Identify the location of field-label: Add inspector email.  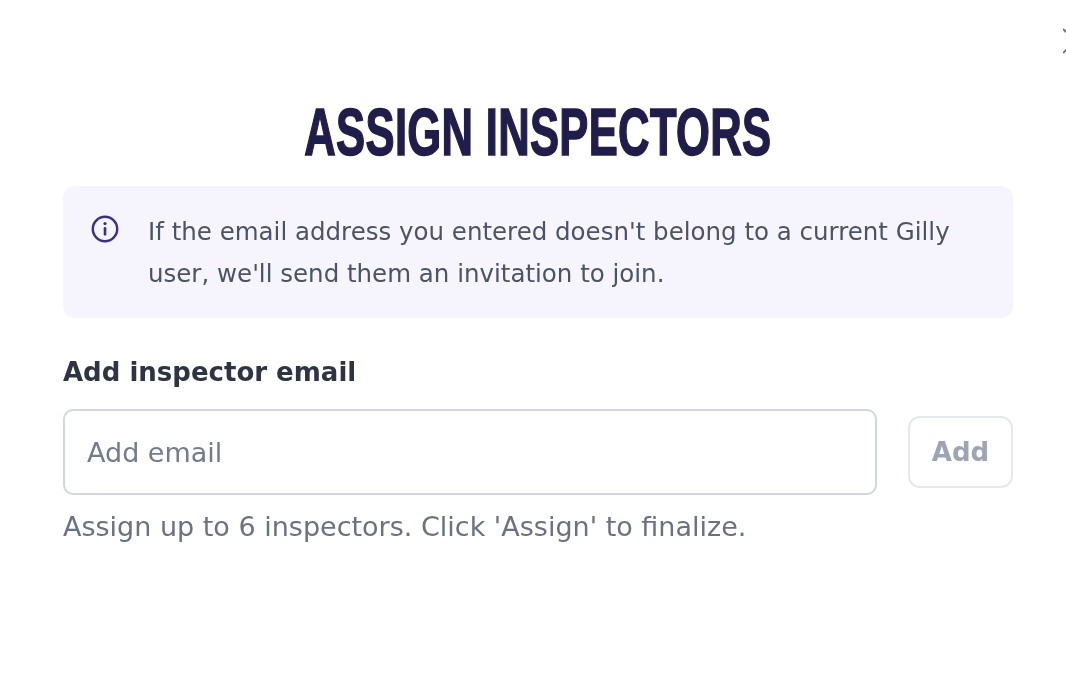
(210, 372).